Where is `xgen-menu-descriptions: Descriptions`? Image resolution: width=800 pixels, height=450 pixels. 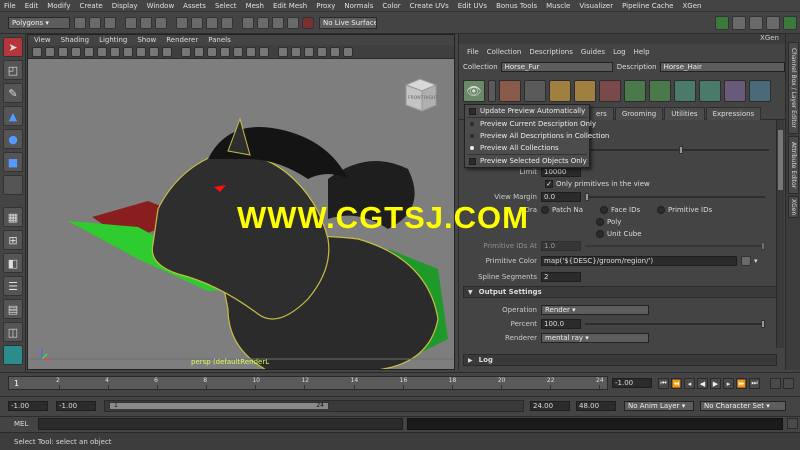 xgen-menu-descriptions: Descriptions is located at coordinates (551, 52).